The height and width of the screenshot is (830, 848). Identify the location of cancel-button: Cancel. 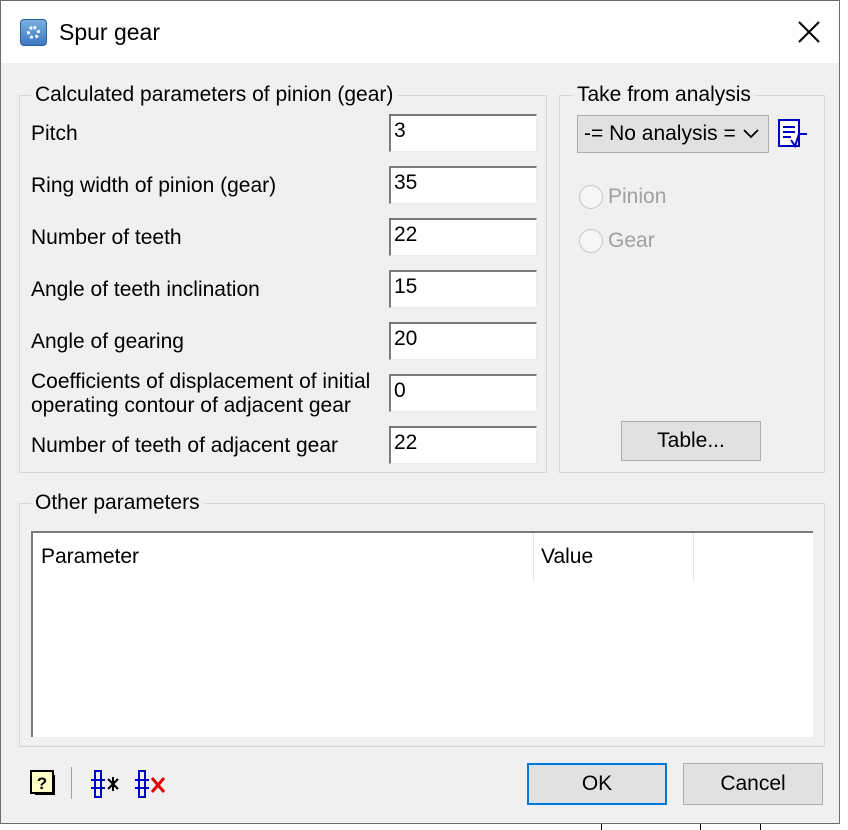
(753, 784).